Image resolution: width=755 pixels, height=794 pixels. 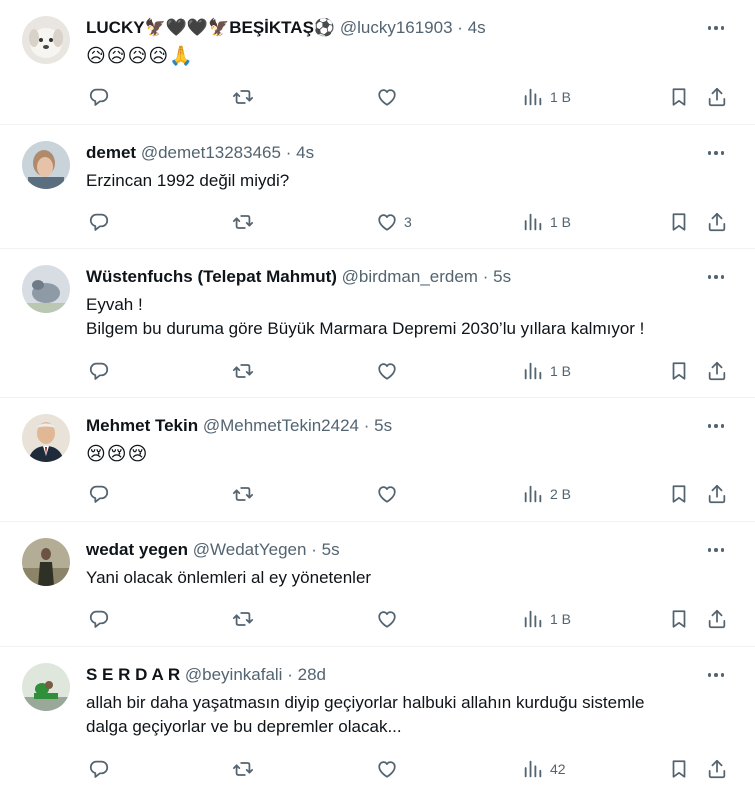 I want to click on user-handle: @demet13283465, so click(x=211, y=152).